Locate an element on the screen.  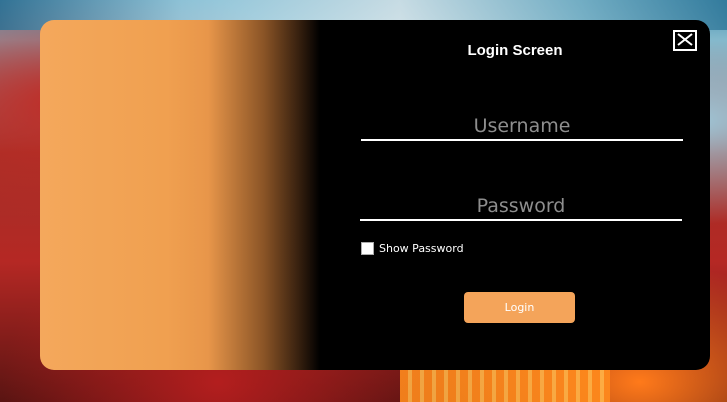
close-icon is located at coordinates (685, 39).